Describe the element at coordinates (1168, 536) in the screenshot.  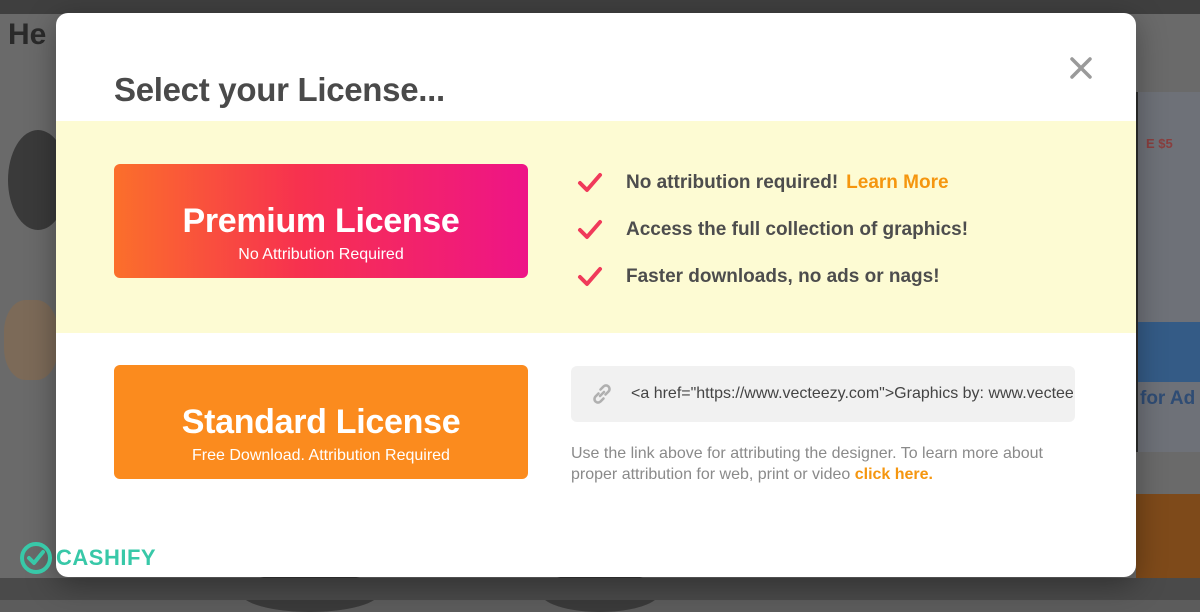
I see `background-ad-banner` at that location.